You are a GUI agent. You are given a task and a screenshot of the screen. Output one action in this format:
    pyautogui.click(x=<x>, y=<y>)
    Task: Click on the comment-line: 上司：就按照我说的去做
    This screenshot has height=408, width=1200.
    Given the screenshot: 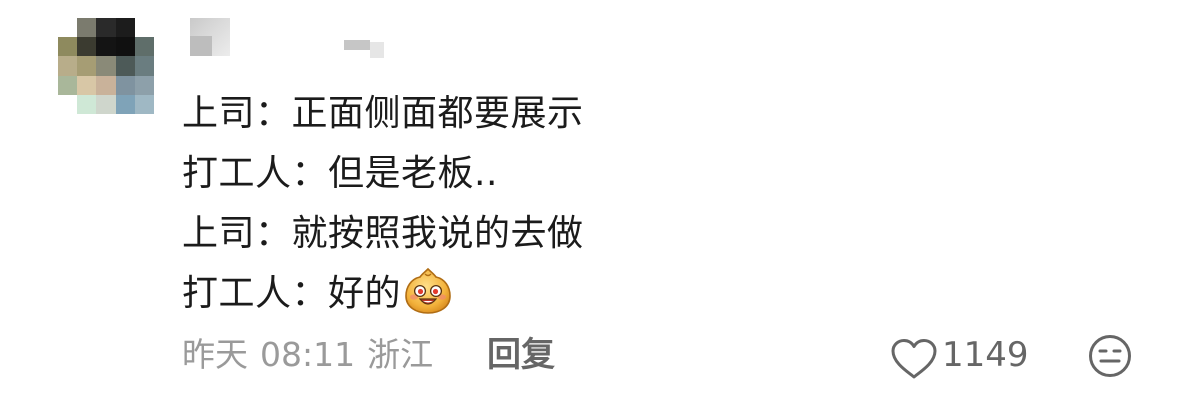 What is the action you would take?
    pyautogui.click(x=532, y=234)
    